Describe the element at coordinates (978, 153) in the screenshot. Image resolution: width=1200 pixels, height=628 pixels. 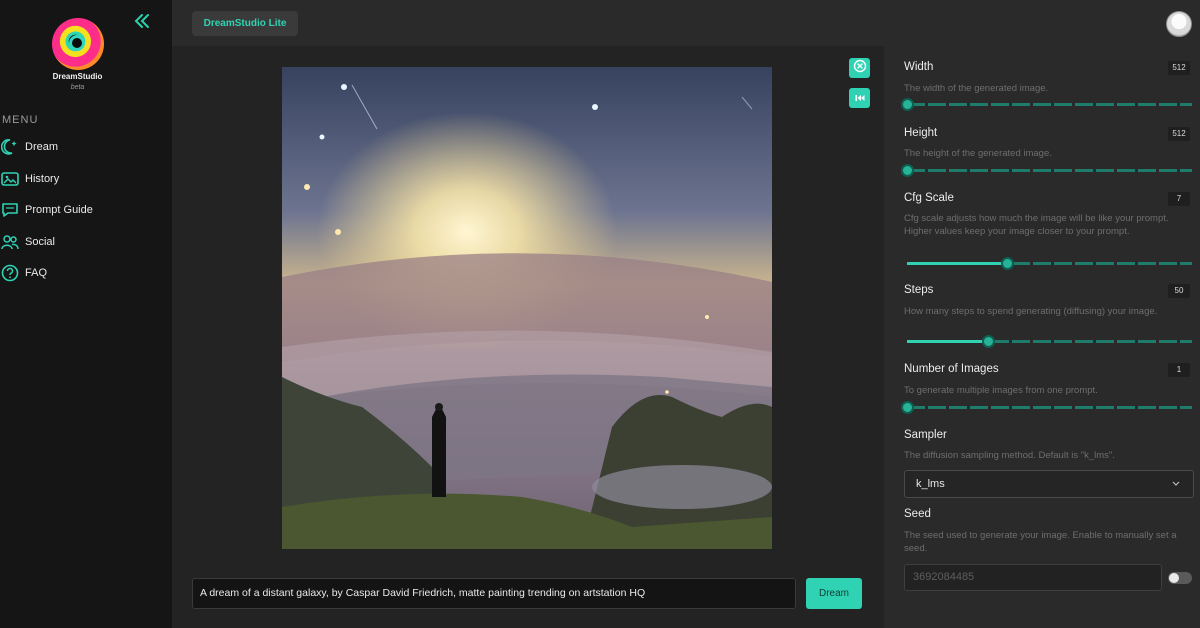
I see `height-description: The height of the generated image.` at that location.